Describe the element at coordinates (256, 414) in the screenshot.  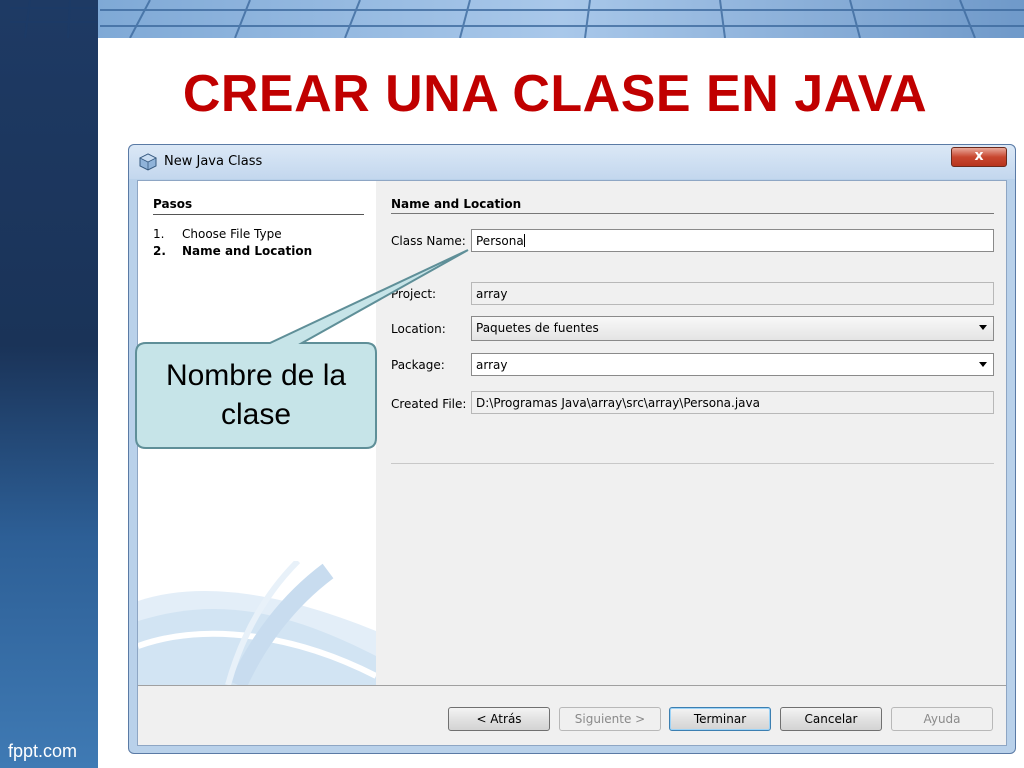
I see `callout-line-2: clase` at that location.